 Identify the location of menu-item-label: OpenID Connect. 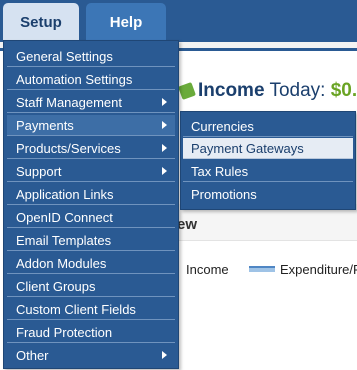
(64, 217).